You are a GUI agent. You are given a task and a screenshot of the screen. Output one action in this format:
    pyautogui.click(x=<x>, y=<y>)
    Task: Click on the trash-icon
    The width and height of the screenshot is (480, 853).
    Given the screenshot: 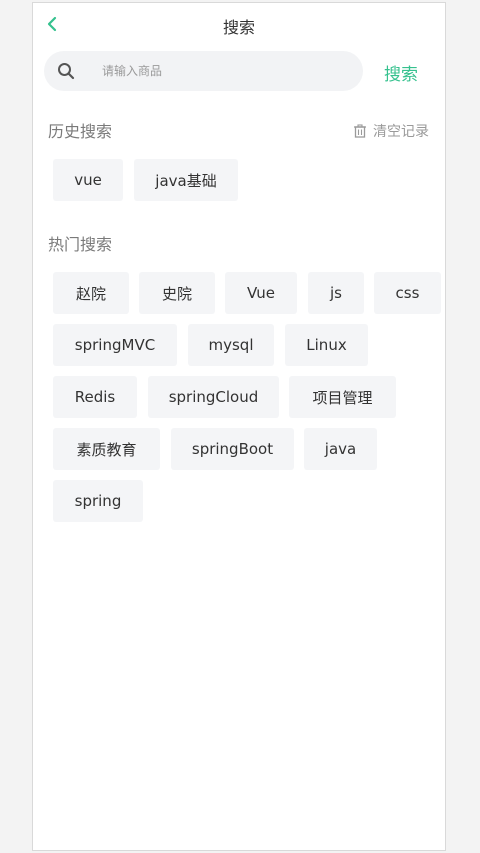 What is the action you would take?
    pyautogui.click(x=360, y=131)
    